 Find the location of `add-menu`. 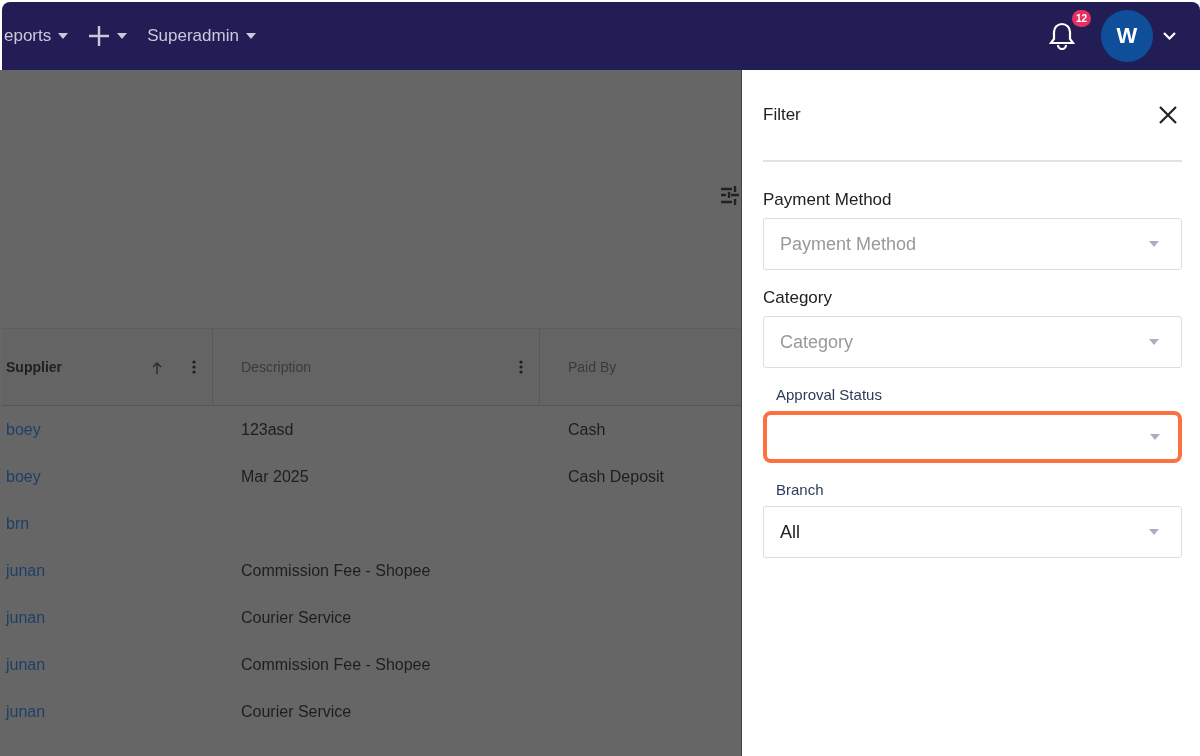

add-menu is located at coordinates (107, 36).